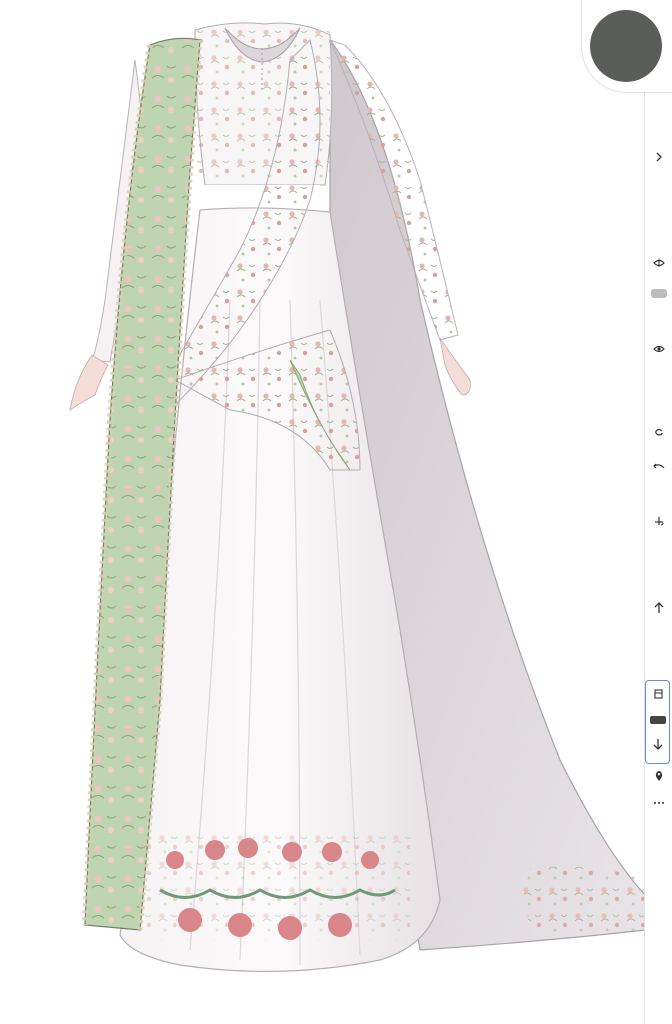 The height and width of the screenshot is (1024, 672). I want to click on more-icon, so click(658, 803).